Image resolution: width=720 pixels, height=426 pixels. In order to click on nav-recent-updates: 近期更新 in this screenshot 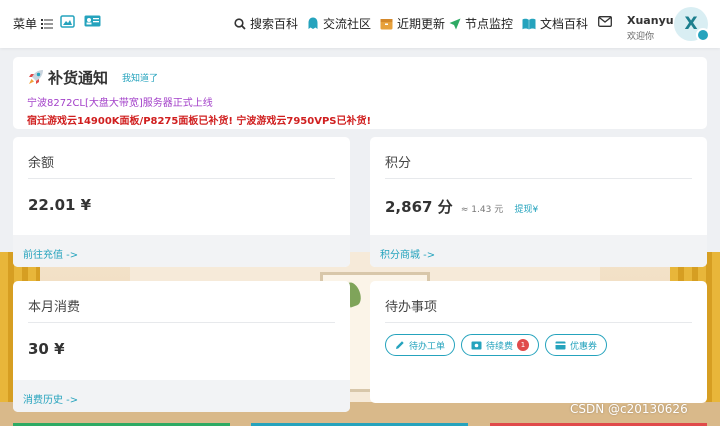, I will do `click(412, 23)`.